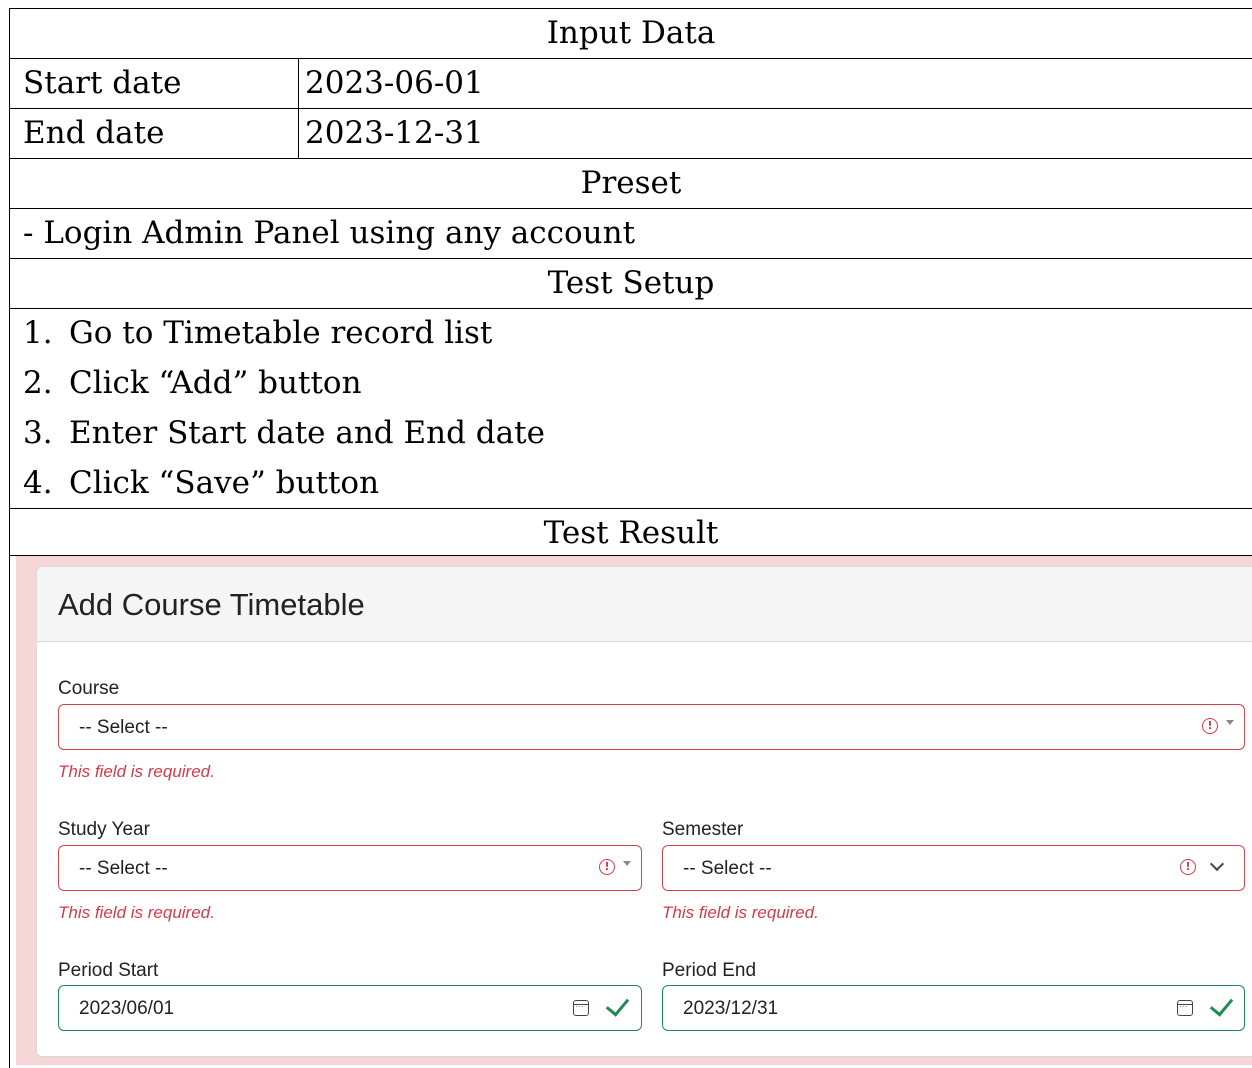 This screenshot has width=1252, height=1068. I want to click on test-result-heading-row: Test Result, so click(630, 533).